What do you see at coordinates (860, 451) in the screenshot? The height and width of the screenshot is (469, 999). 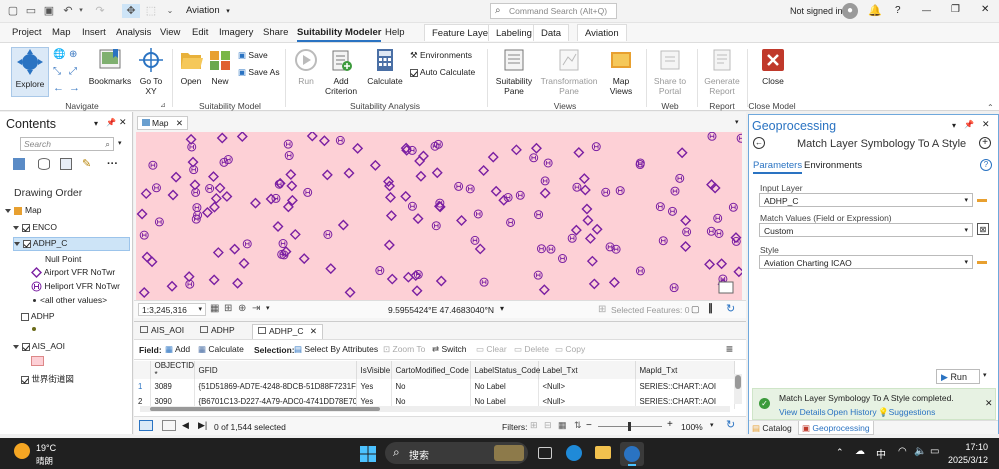 I see `cloud-icon: ☁` at bounding box center [860, 451].